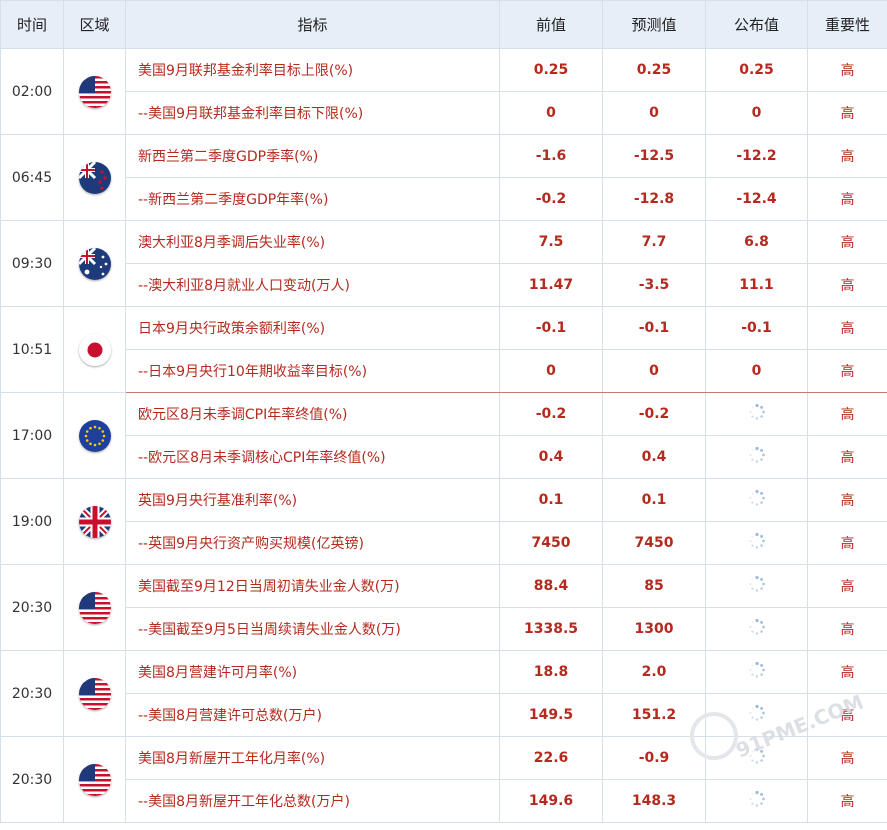  What do you see at coordinates (32, 435) in the screenshot?
I see `event-time: 17:00` at bounding box center [32, 435].